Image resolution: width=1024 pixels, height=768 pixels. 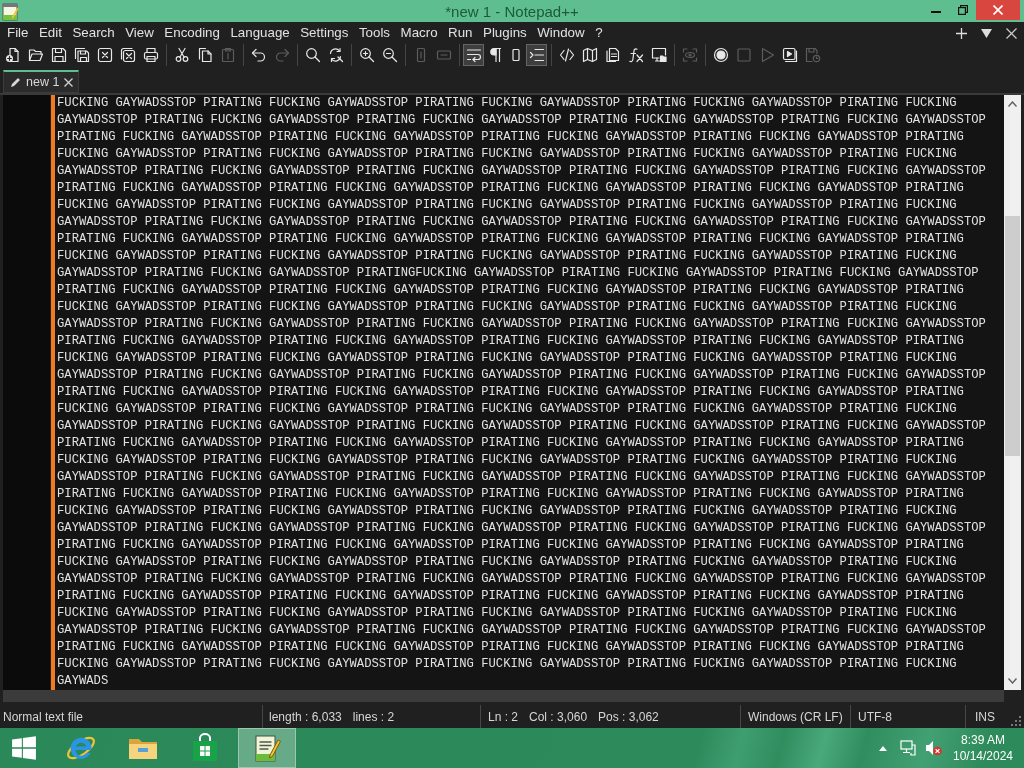 I want to click on menu-item: Macro, so click(x=419, y=33).